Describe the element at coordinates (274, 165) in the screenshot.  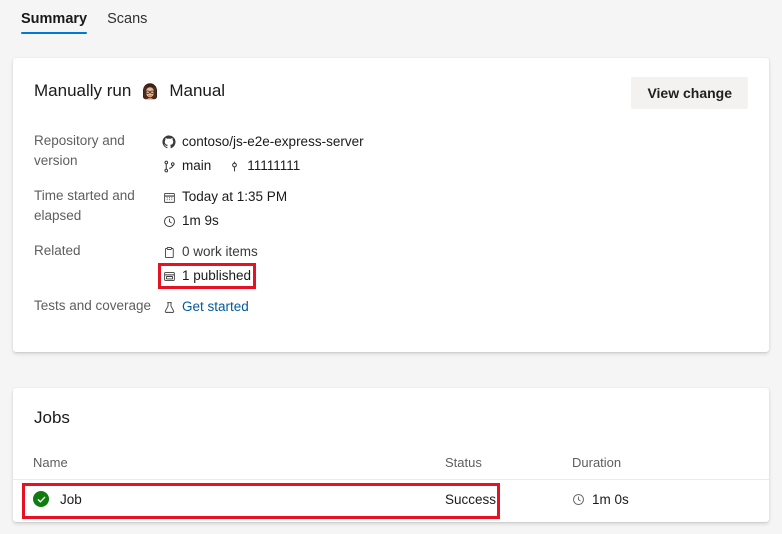
I see `commit-sha: 11111111` at that location.